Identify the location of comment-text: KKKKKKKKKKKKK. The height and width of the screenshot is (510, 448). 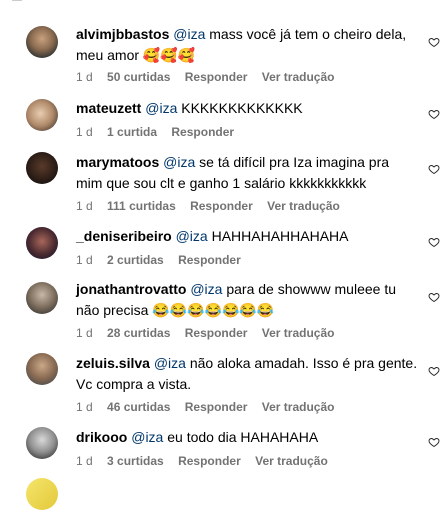
(240, 108).